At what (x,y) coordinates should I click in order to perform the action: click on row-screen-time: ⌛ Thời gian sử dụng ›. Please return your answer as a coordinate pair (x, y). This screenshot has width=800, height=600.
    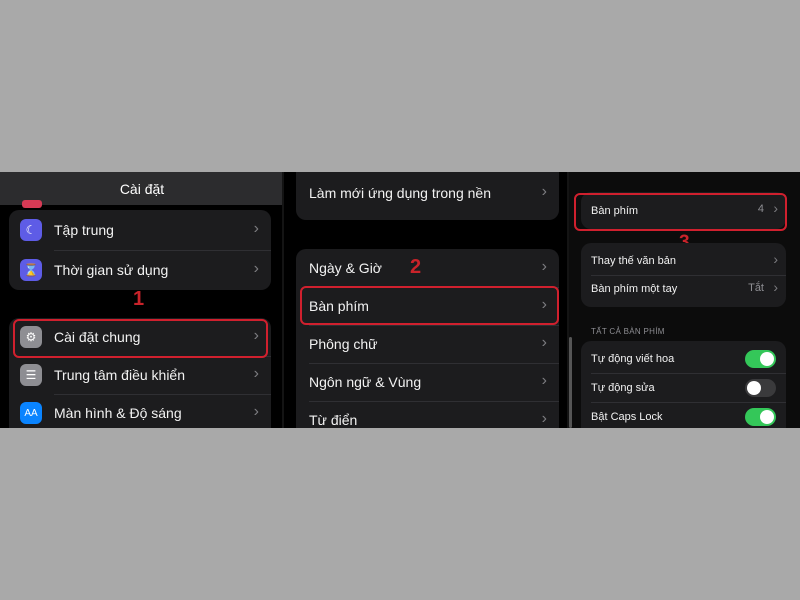
    Looking at the image, I should click on (140, 270).